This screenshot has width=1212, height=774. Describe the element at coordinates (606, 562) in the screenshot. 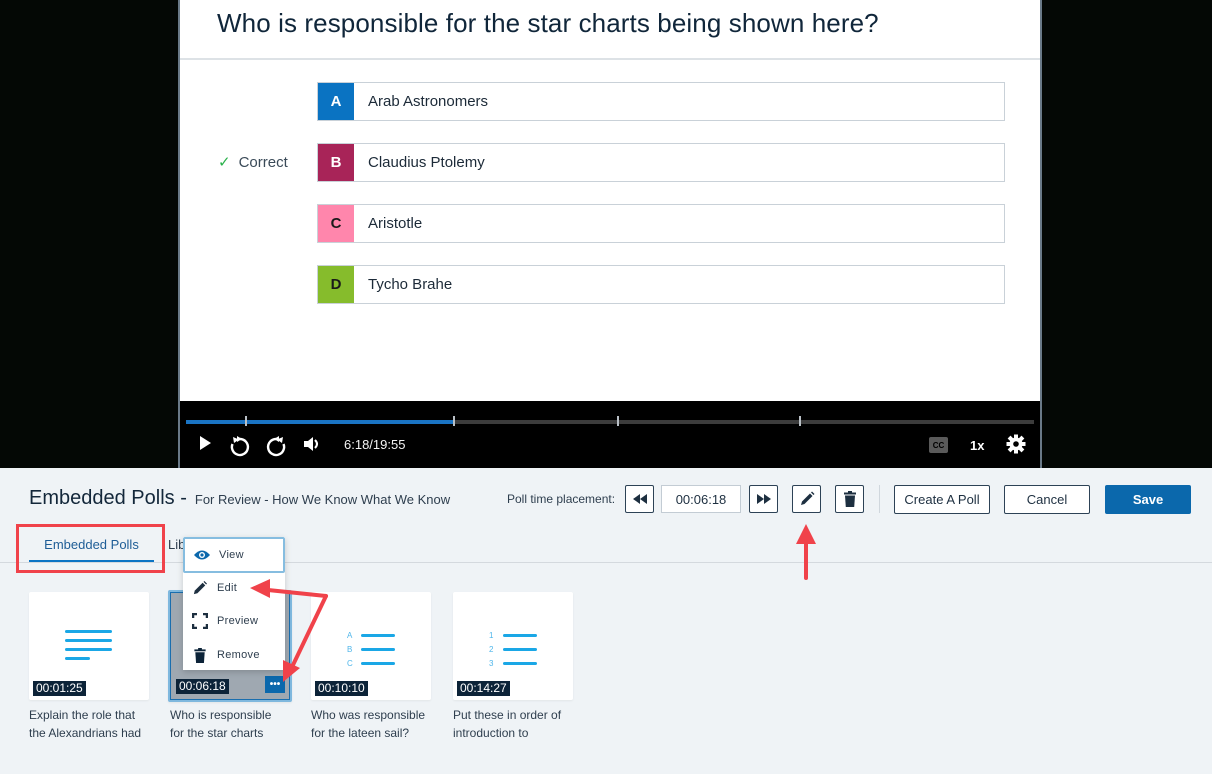

I see `tabs-divider` at that location.